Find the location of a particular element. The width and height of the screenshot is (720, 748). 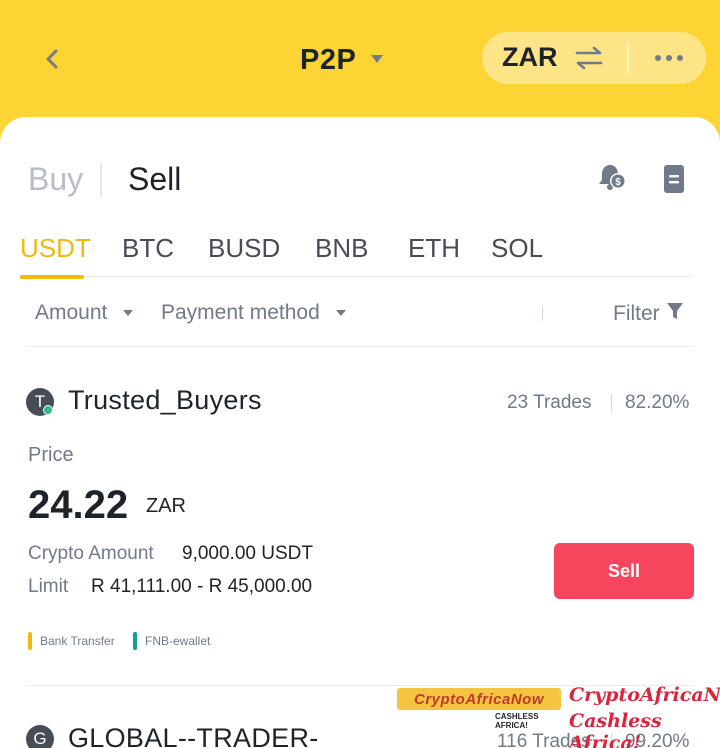

bell-dollar-icon: $ is located at coordinates (612, 177).